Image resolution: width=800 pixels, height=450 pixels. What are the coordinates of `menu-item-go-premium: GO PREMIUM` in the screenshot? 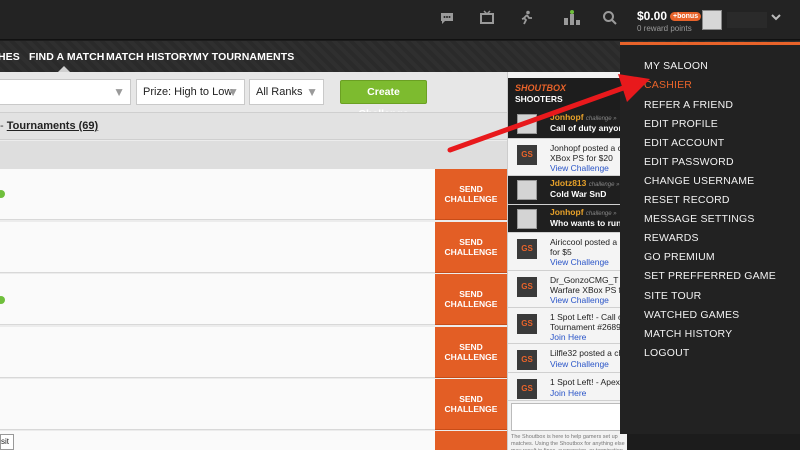 It's located at (679, 257).